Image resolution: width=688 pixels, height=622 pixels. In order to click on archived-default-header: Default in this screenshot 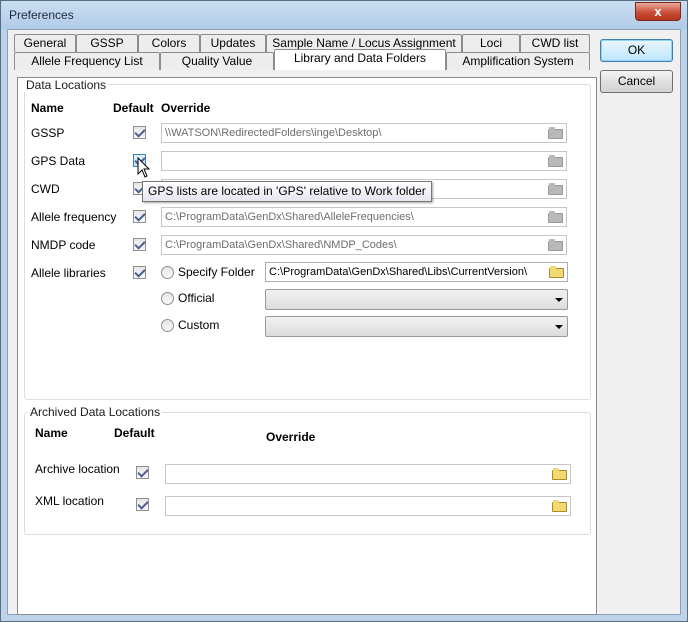, I will do `click(134, 433)`.